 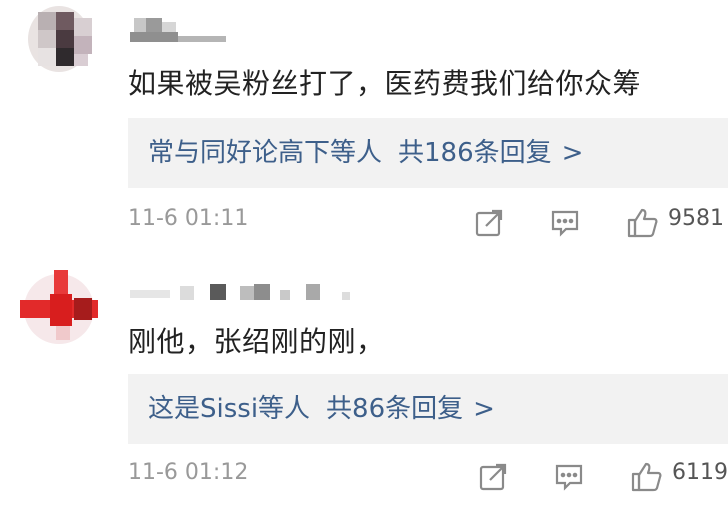 I want to click on replies-preview: 常与同好论高下等人 共186条回复 >, so click(x=428, y=153).